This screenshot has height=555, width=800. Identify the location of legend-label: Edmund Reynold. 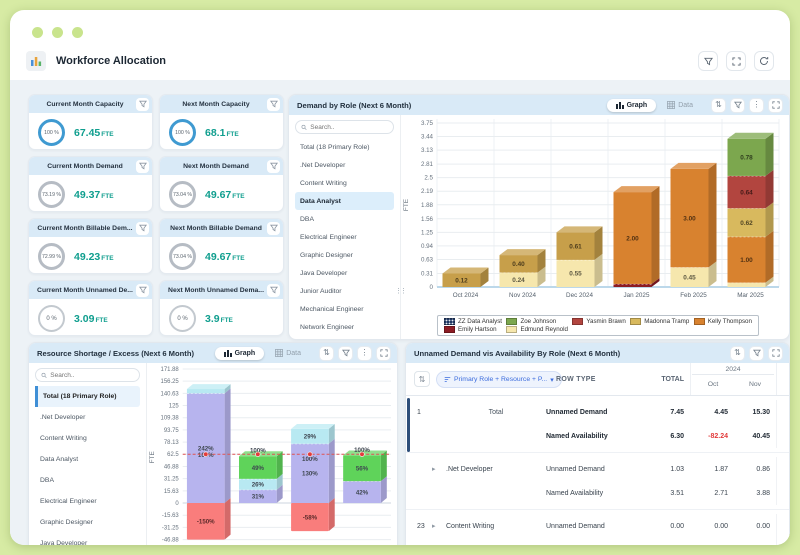
(544, 329).